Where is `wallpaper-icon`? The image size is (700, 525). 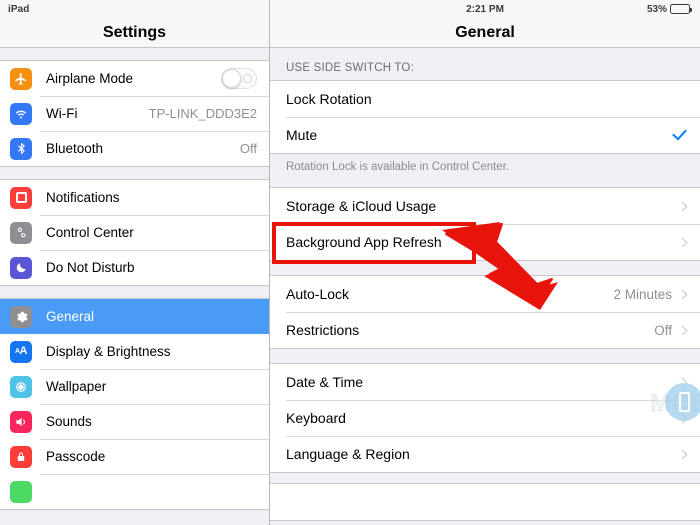 wallpaper-icon is located at coordinates (21, 386).